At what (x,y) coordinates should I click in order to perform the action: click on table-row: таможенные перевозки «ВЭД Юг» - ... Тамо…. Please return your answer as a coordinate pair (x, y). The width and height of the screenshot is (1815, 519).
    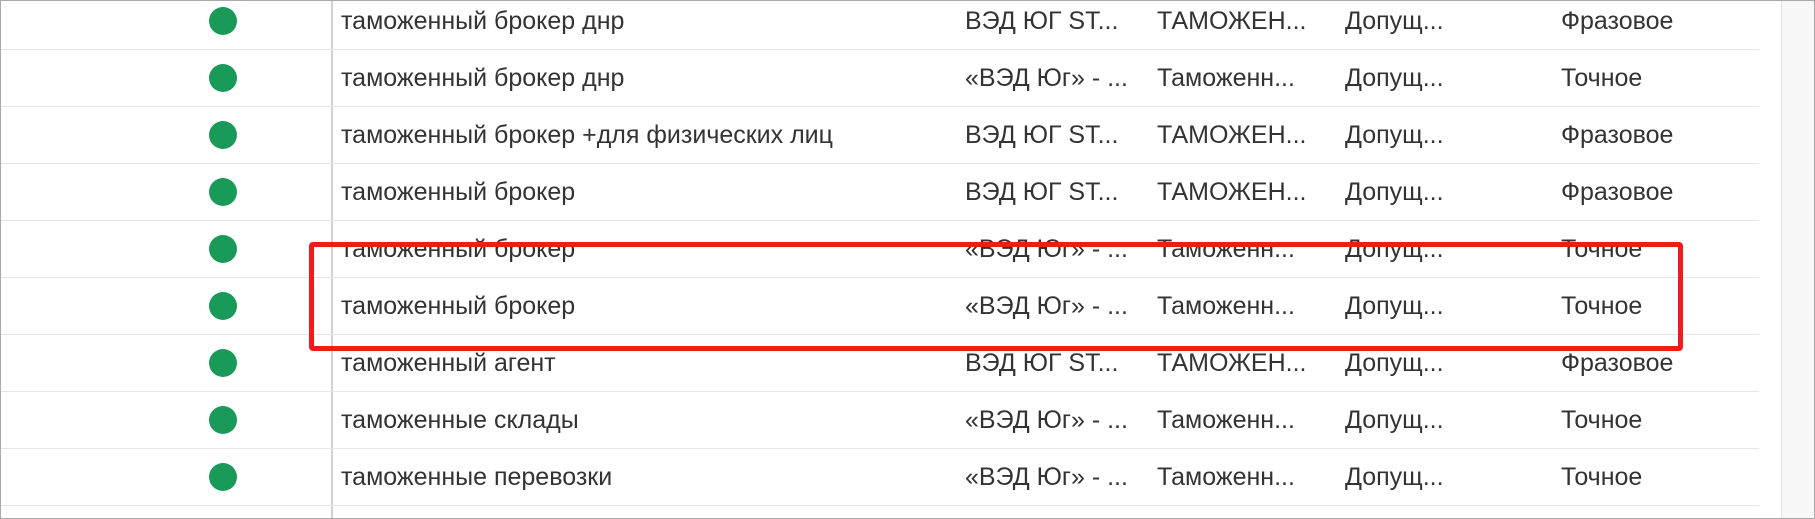
    Looking at the image, I should click on (880, 477).